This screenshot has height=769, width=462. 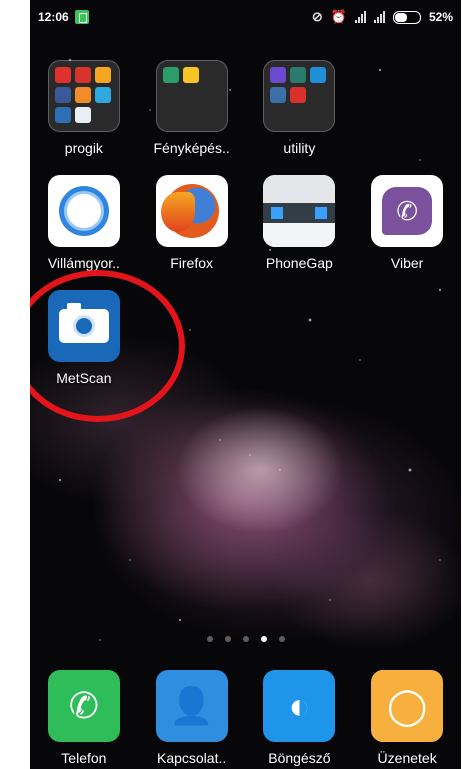 What do you see at coordinates (53, 17) in the screenshot?
I see `clock: 12:06` at bounding box center [53, 17].